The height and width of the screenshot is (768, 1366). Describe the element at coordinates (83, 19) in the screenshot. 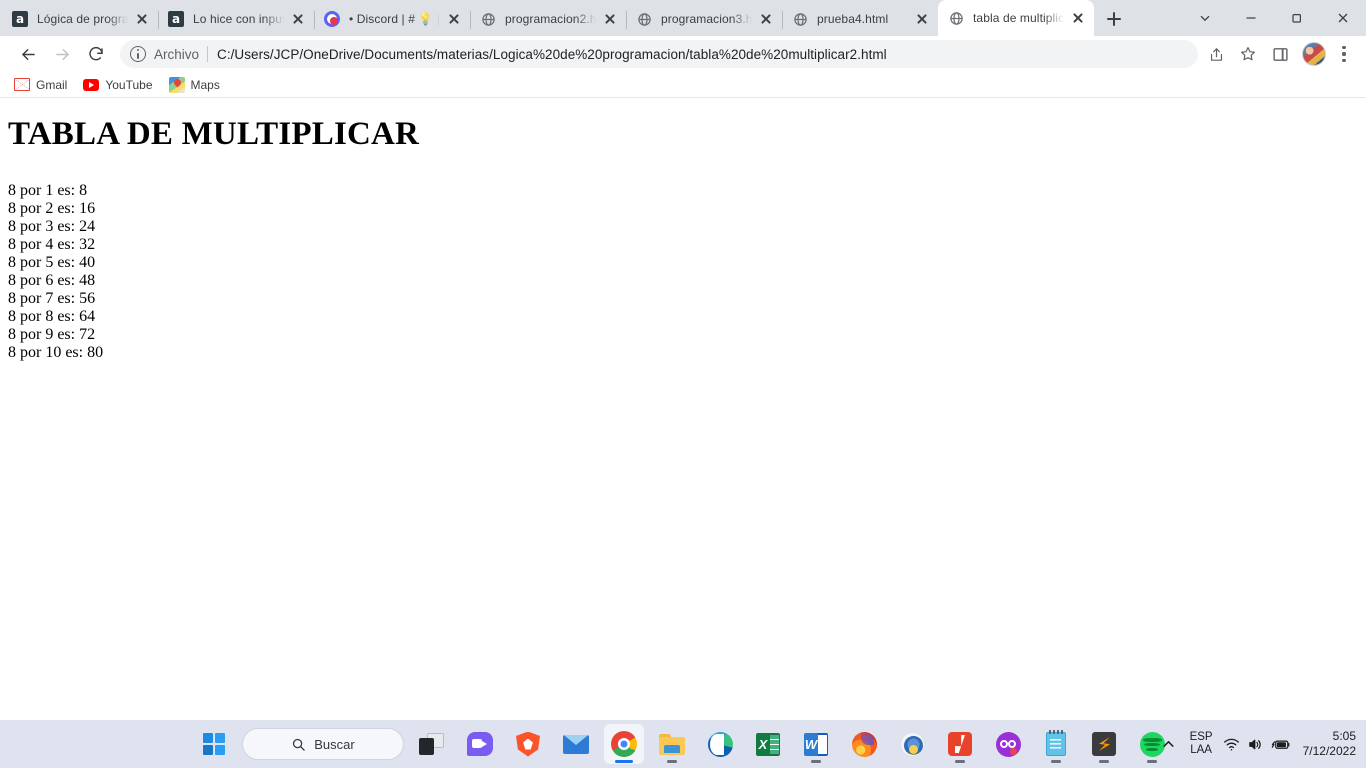

I see `tab-title: Lógica de progra` at that location.